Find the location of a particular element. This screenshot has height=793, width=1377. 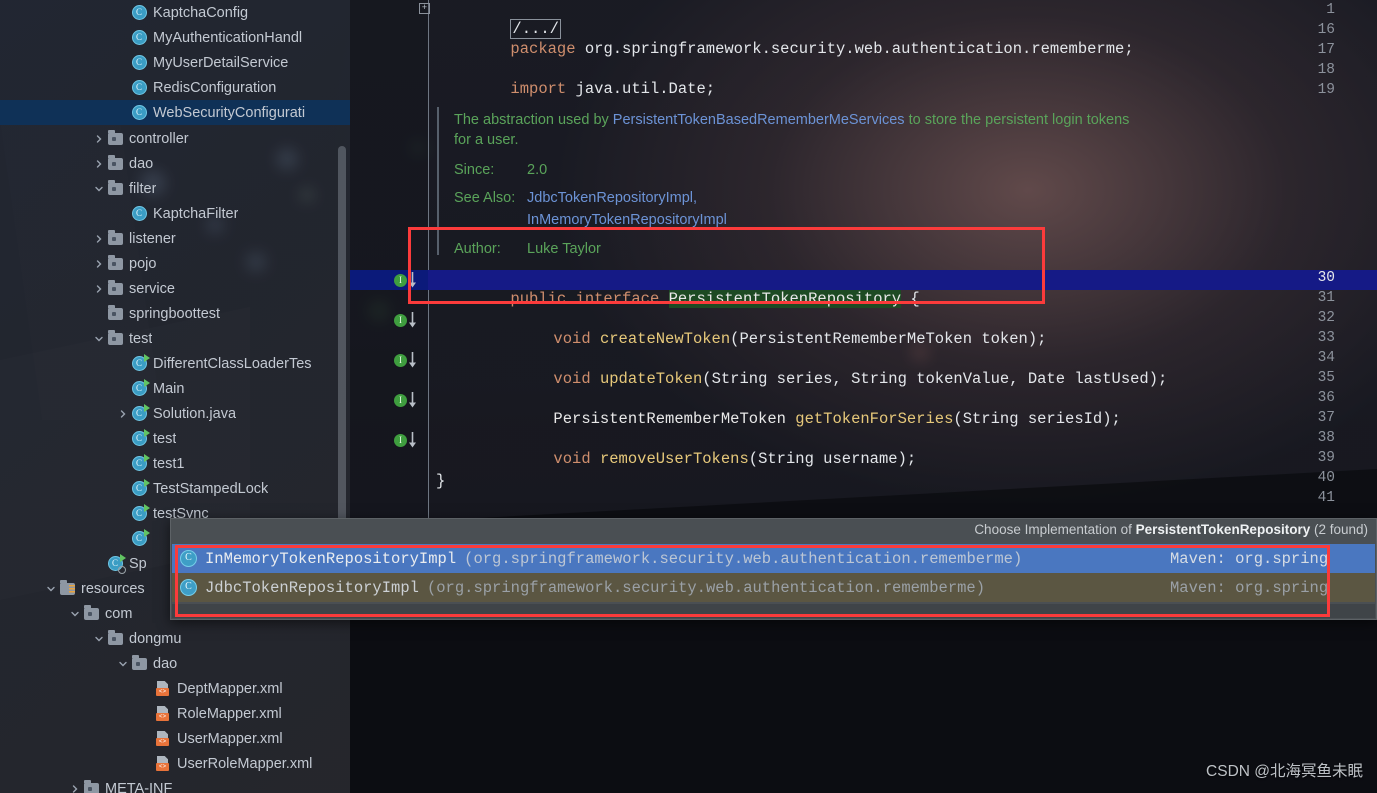

tree-item-label: springboottest is located at coordinates (175, 313).